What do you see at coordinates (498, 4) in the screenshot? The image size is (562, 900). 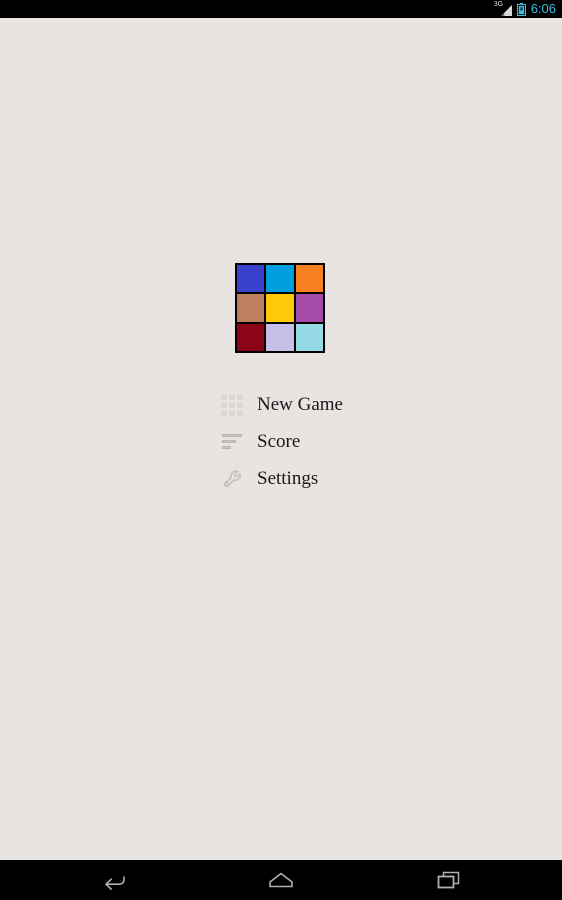 I see `network-type-label: 3G` at bounding box center [498, 4].